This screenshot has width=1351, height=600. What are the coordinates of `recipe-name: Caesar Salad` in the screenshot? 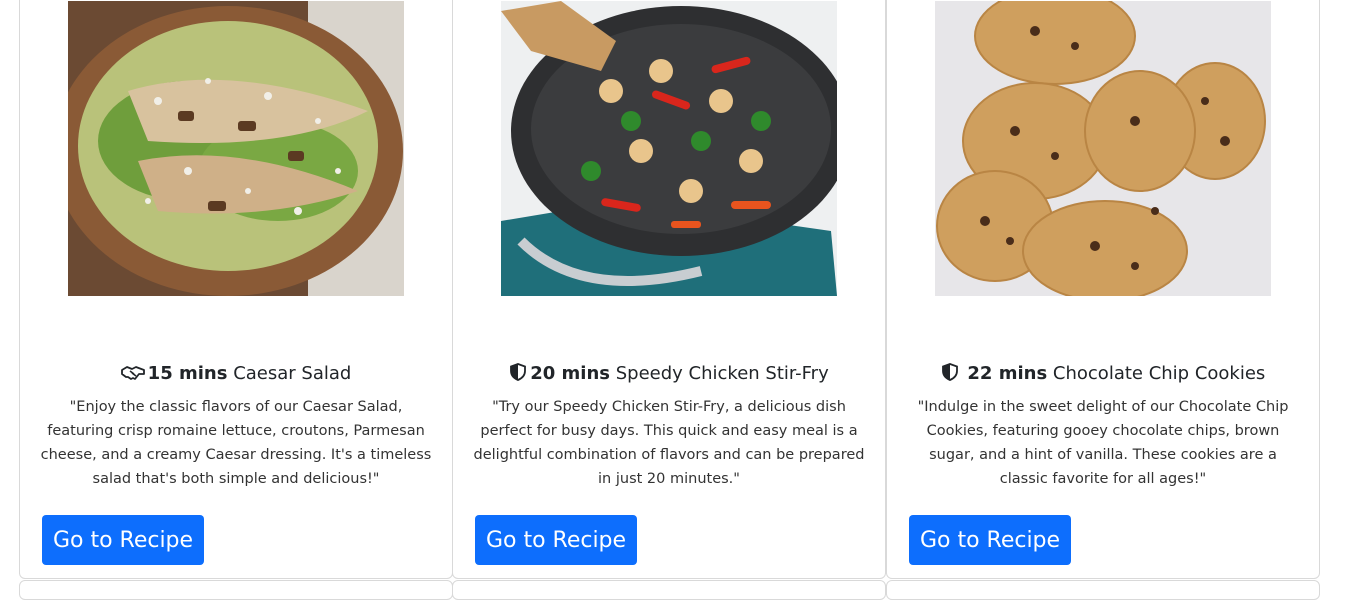 It's located at (292, 373).